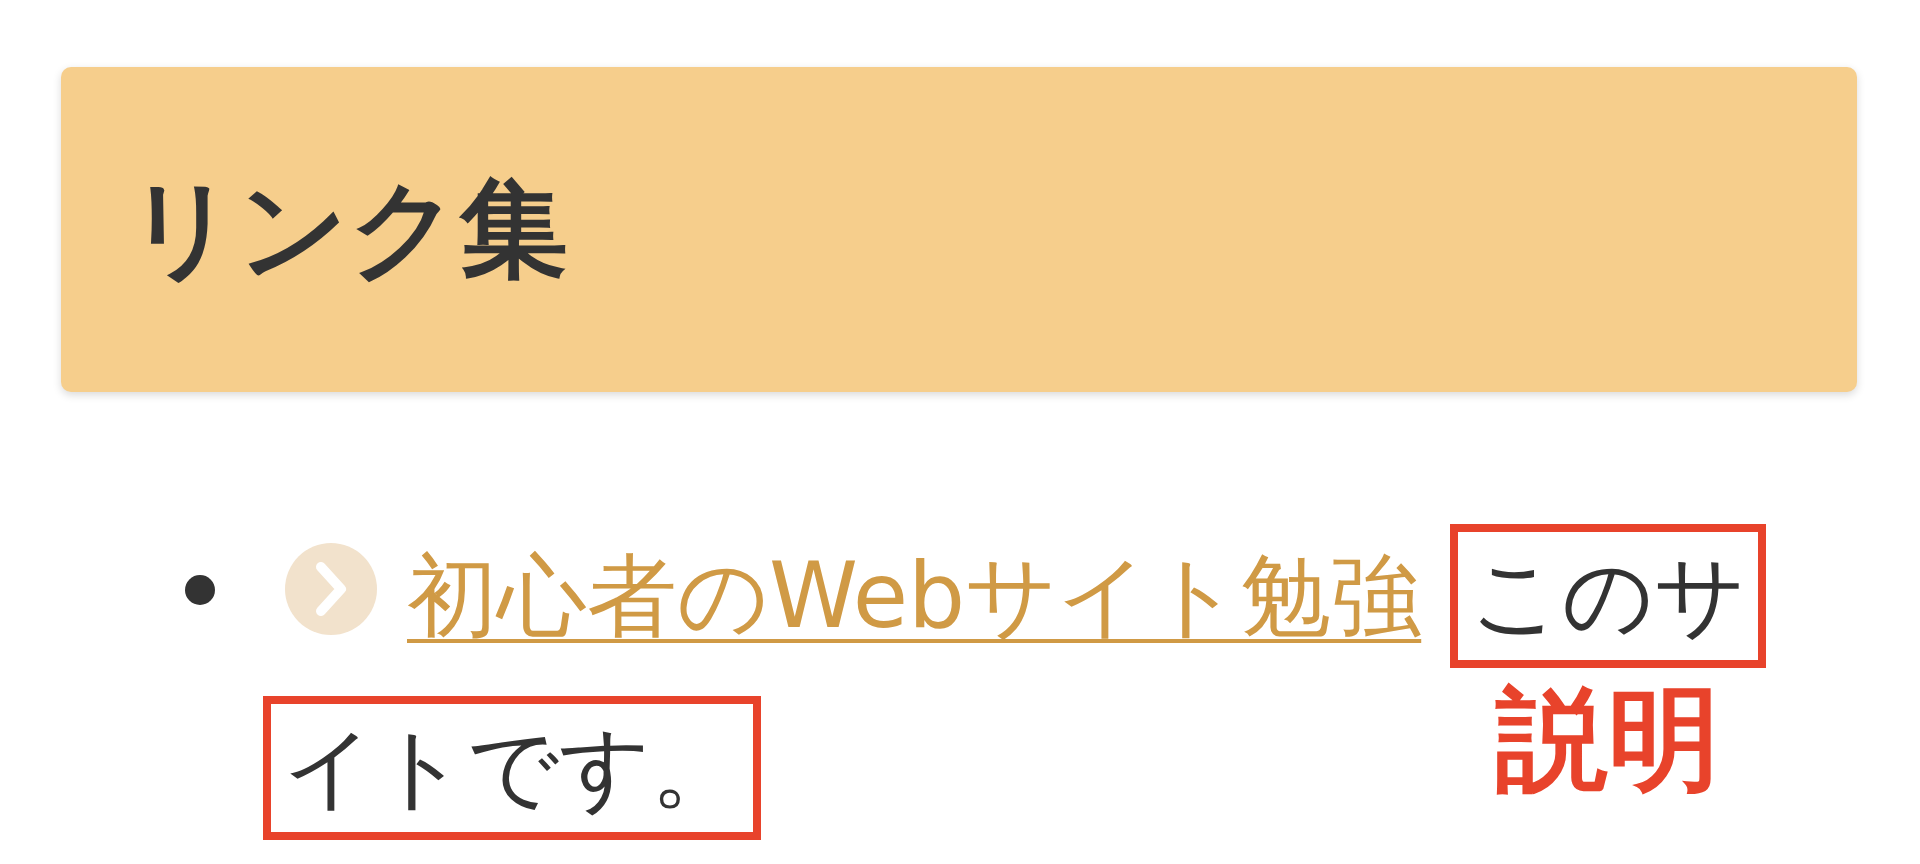 This screenshot has height=864, width=1920. What do you see at coordinates (914, 595) in the screenshot?
I see `link: 初心者のWebサイト勉強` at bounding box center [914, 595].